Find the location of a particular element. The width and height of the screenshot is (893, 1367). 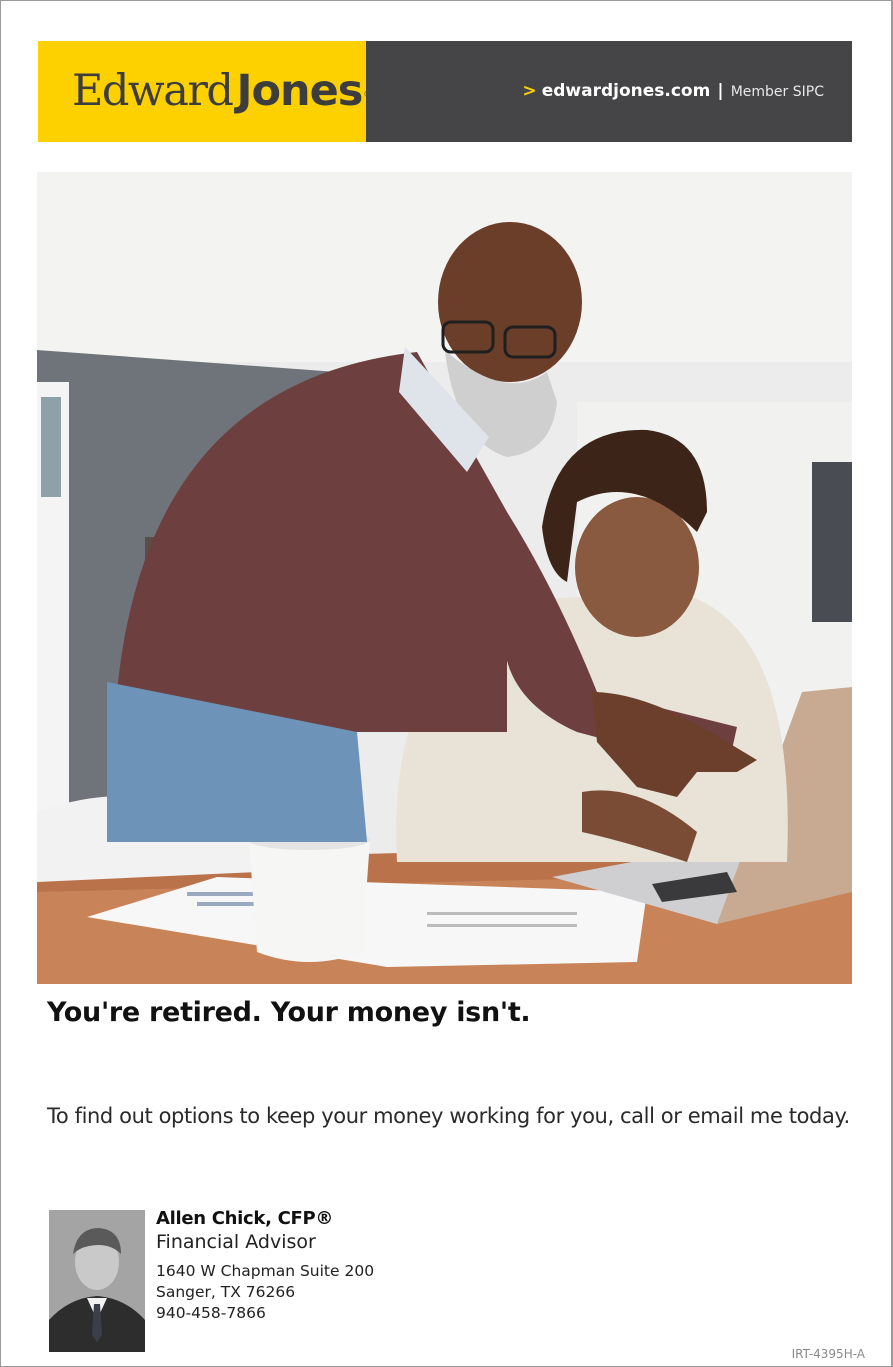

headline: You're retired. Your money isn't. is located at coordinates (289, 1012).